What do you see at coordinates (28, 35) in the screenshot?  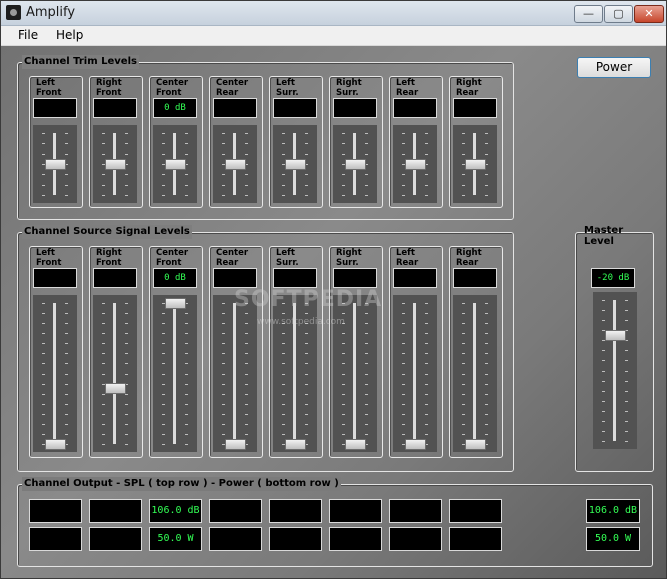 I see `menu-file: File` at bounding box center [28, 35].